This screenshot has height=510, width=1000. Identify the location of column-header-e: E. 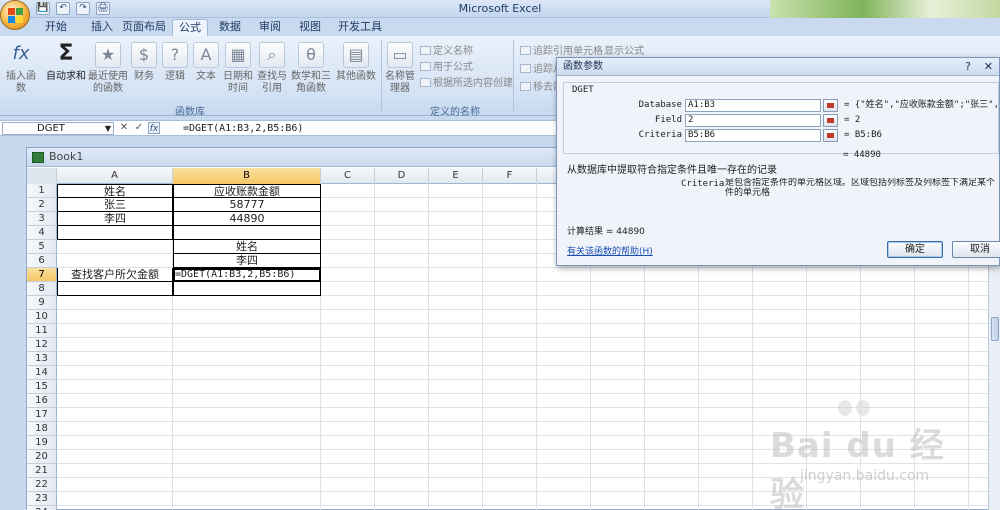
(456, 176).